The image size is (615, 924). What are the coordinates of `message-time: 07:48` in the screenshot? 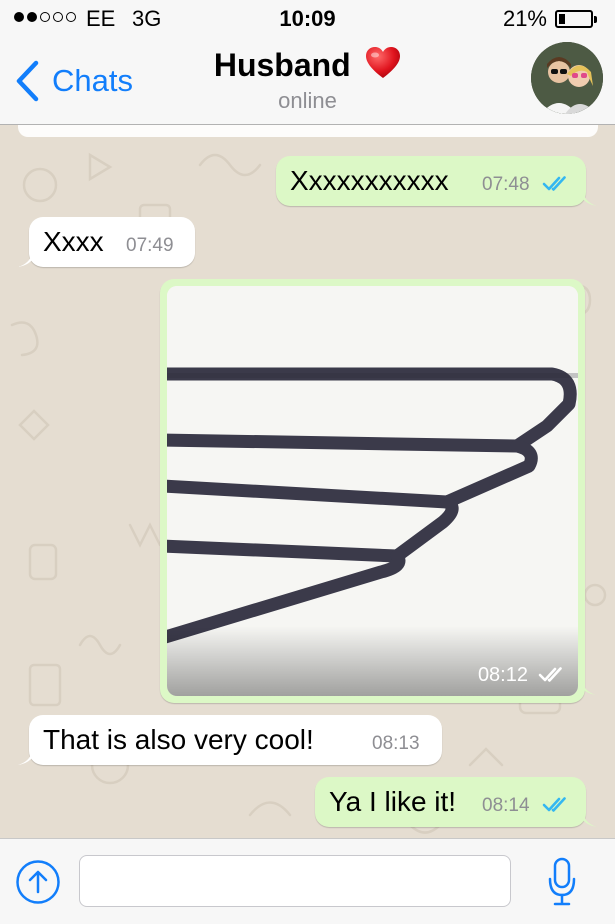 It's located at (506, 184).